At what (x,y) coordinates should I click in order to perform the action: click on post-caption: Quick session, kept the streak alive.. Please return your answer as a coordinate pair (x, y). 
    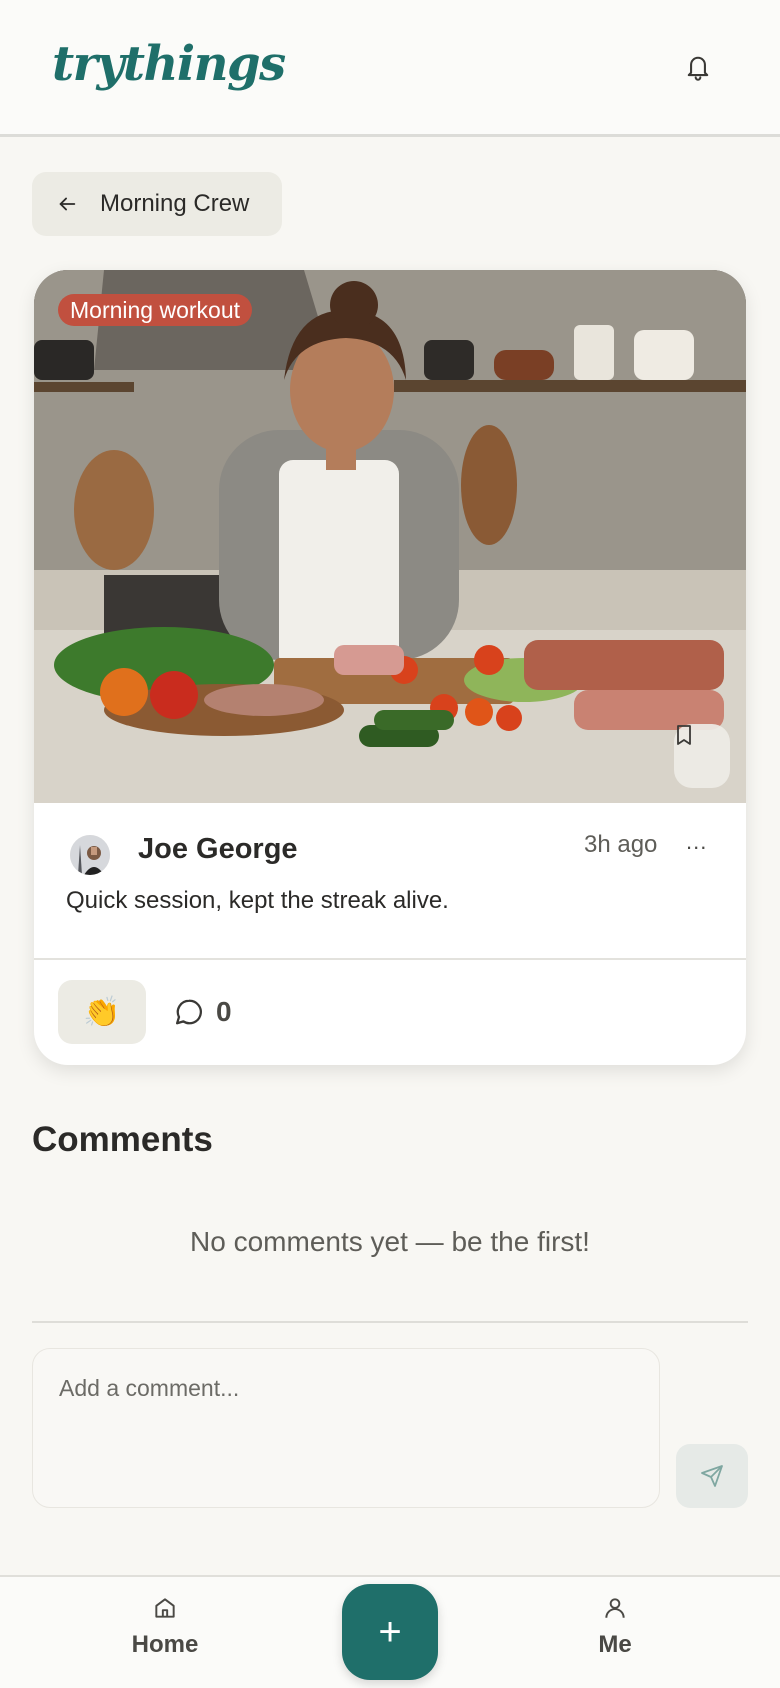
    Looking at the image, I should click on (257, 900).